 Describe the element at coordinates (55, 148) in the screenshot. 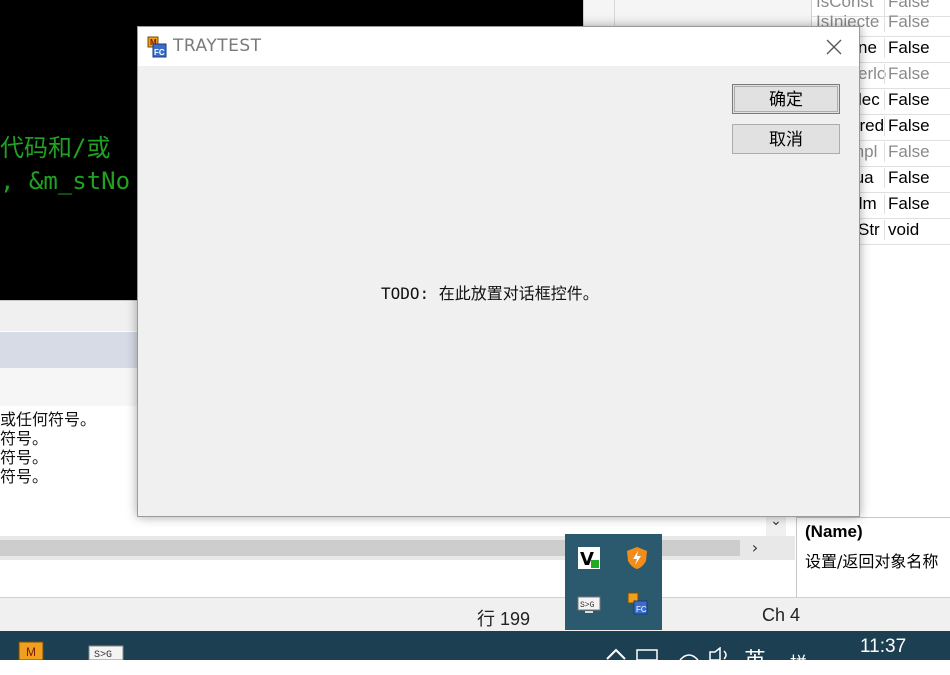

I see `code-line: 代码和/或` at that location.